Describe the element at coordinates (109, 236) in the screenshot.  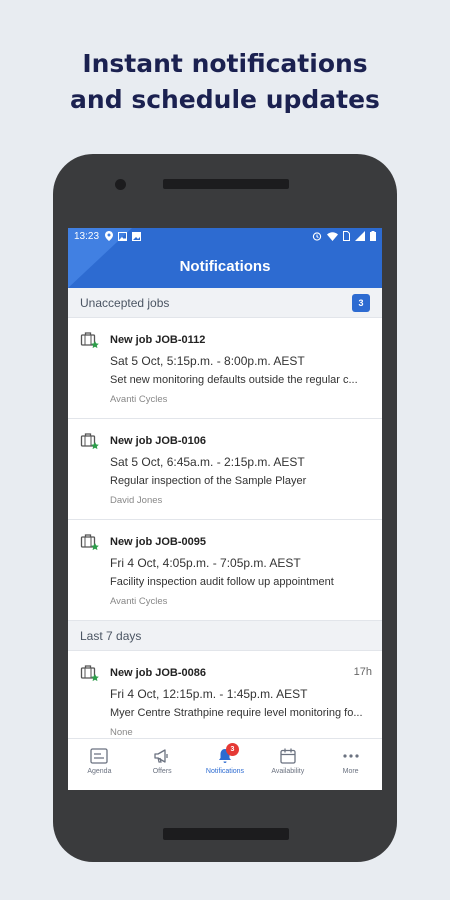
I see `location-icon` at that location.